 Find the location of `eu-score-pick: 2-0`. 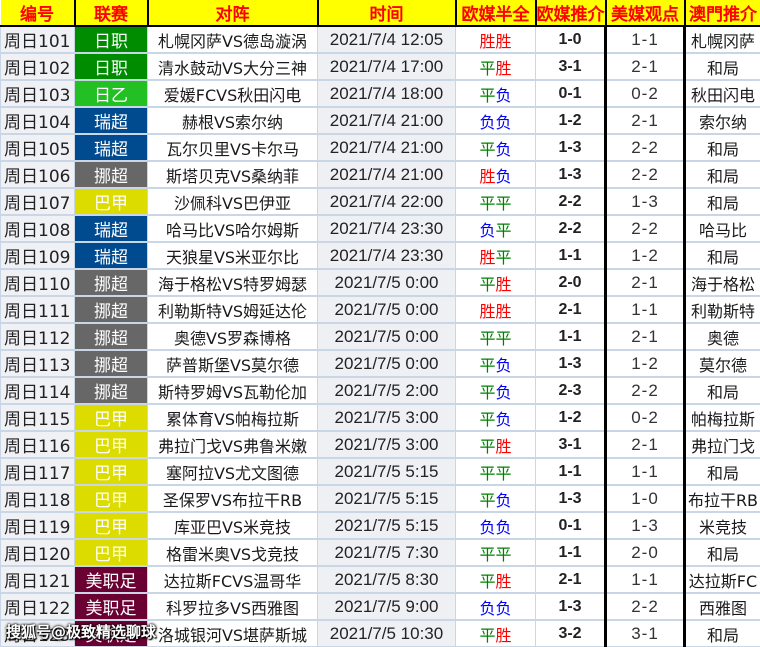

eu-score-pick: 2-0 is located at coordinates (571, 282).